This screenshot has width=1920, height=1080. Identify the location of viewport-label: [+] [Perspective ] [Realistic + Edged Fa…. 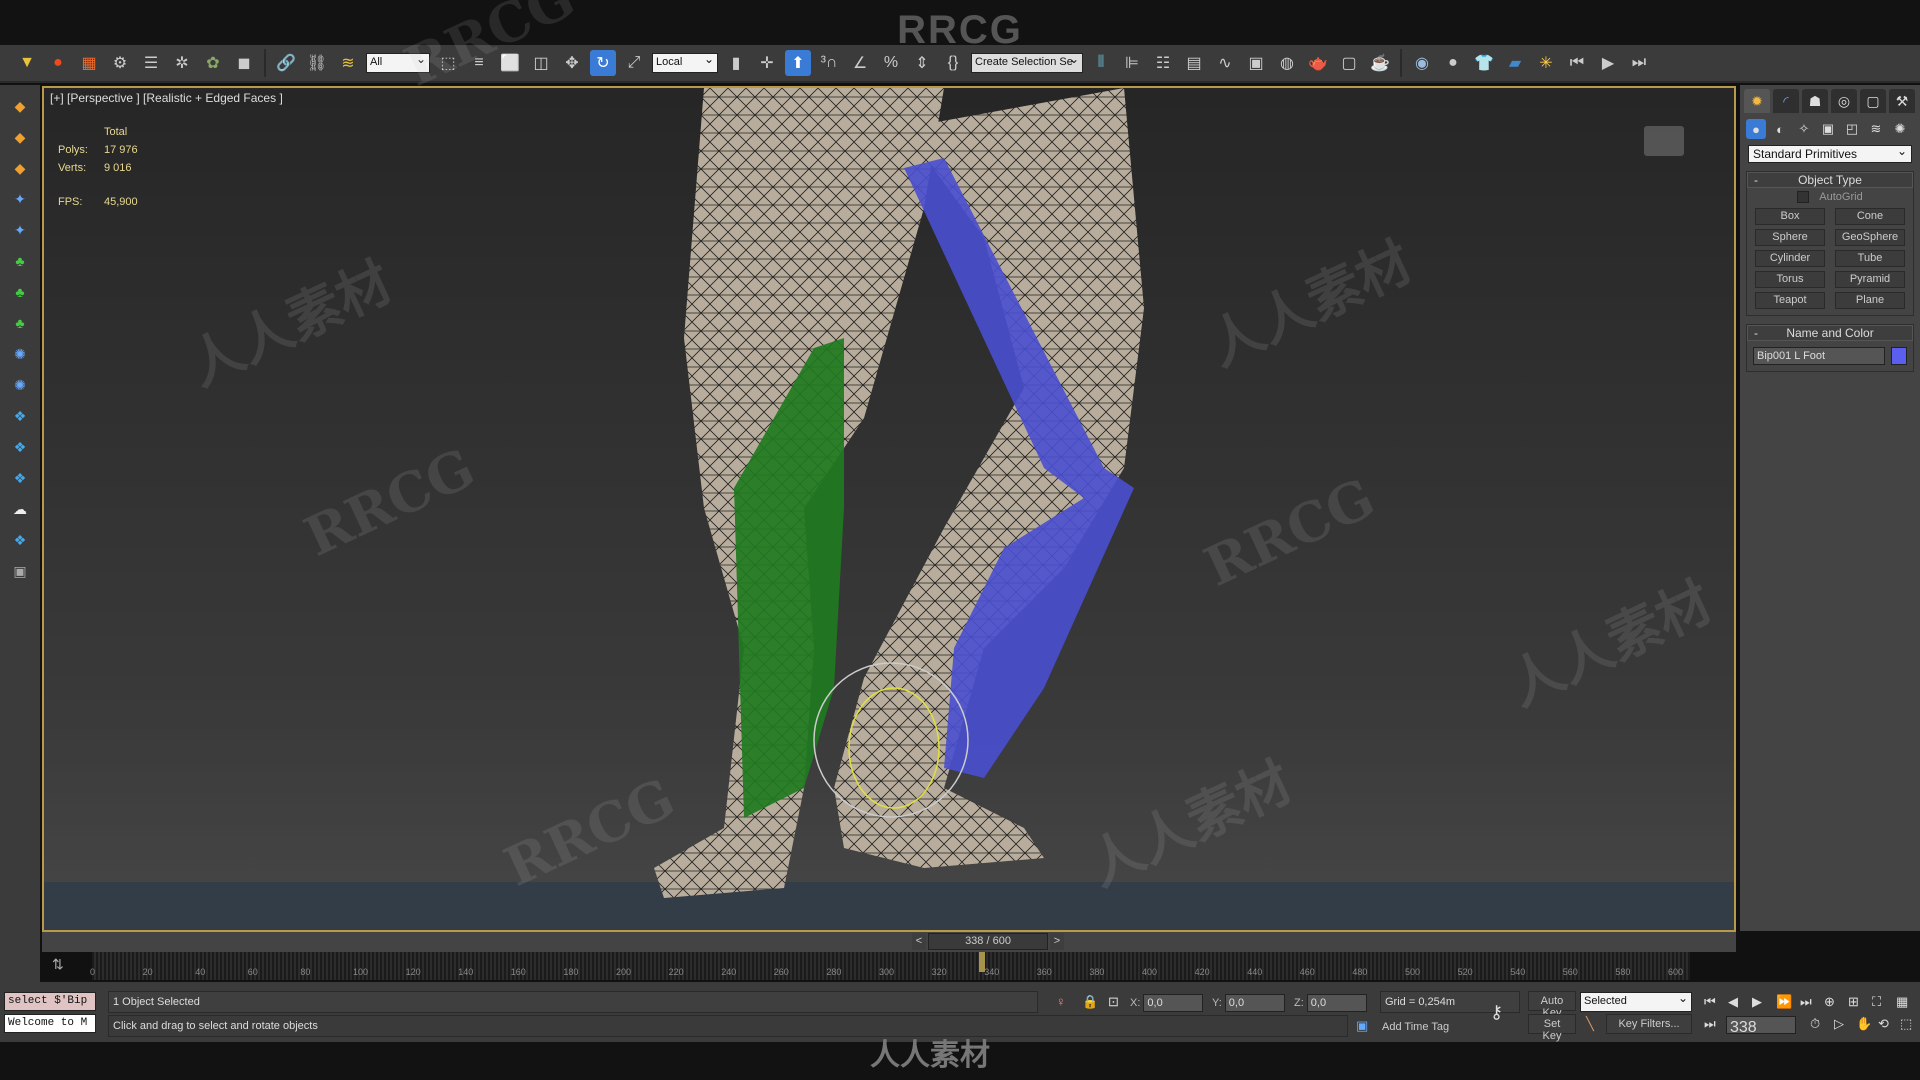
(166, 98).